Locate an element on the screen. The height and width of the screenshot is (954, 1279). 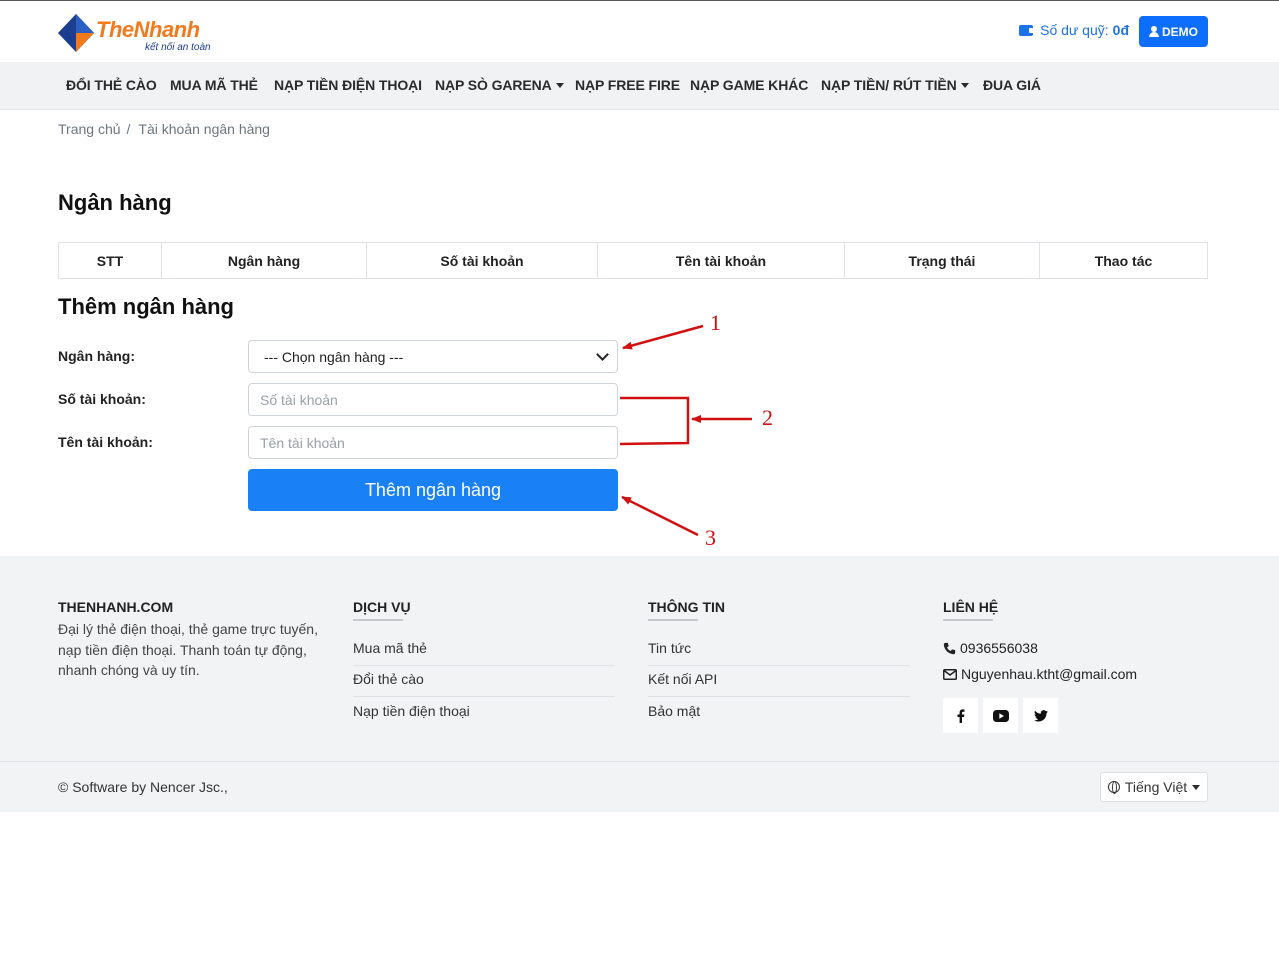
contact-email: Nguyenhau.ktht@gmail.com is located at coordinates (1040, 674).